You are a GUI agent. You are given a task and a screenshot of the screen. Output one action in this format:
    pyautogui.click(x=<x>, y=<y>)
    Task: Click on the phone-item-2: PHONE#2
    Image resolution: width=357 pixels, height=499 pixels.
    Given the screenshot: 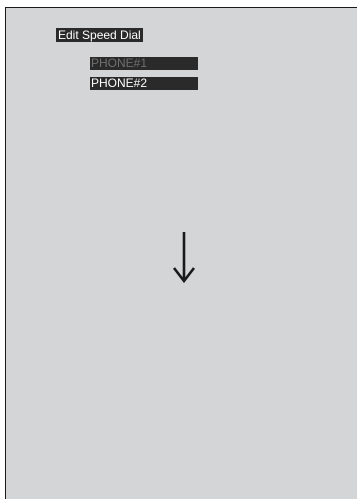 What is the action you would take?
    pyautogui.click(x=144, y=83)
    